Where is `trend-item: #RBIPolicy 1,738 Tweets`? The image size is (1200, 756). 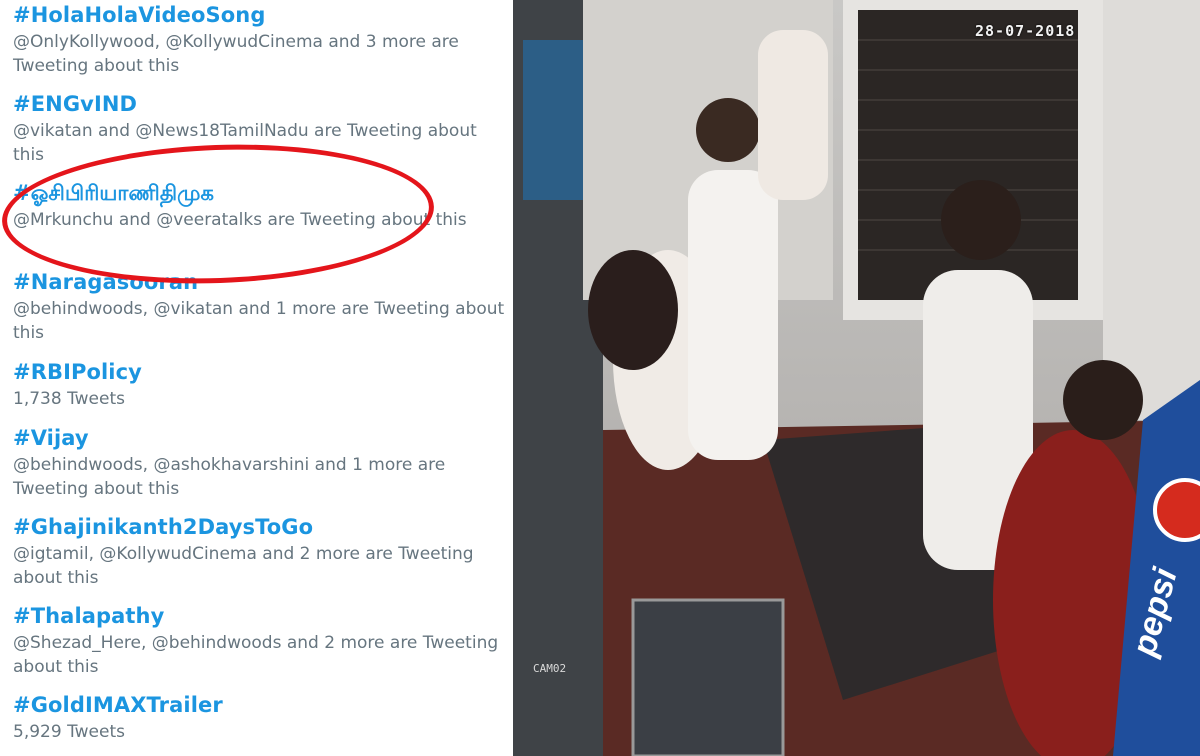
trend-item: #RBIPolicy 1,738 Tweets is located at coordinates (263, 385).